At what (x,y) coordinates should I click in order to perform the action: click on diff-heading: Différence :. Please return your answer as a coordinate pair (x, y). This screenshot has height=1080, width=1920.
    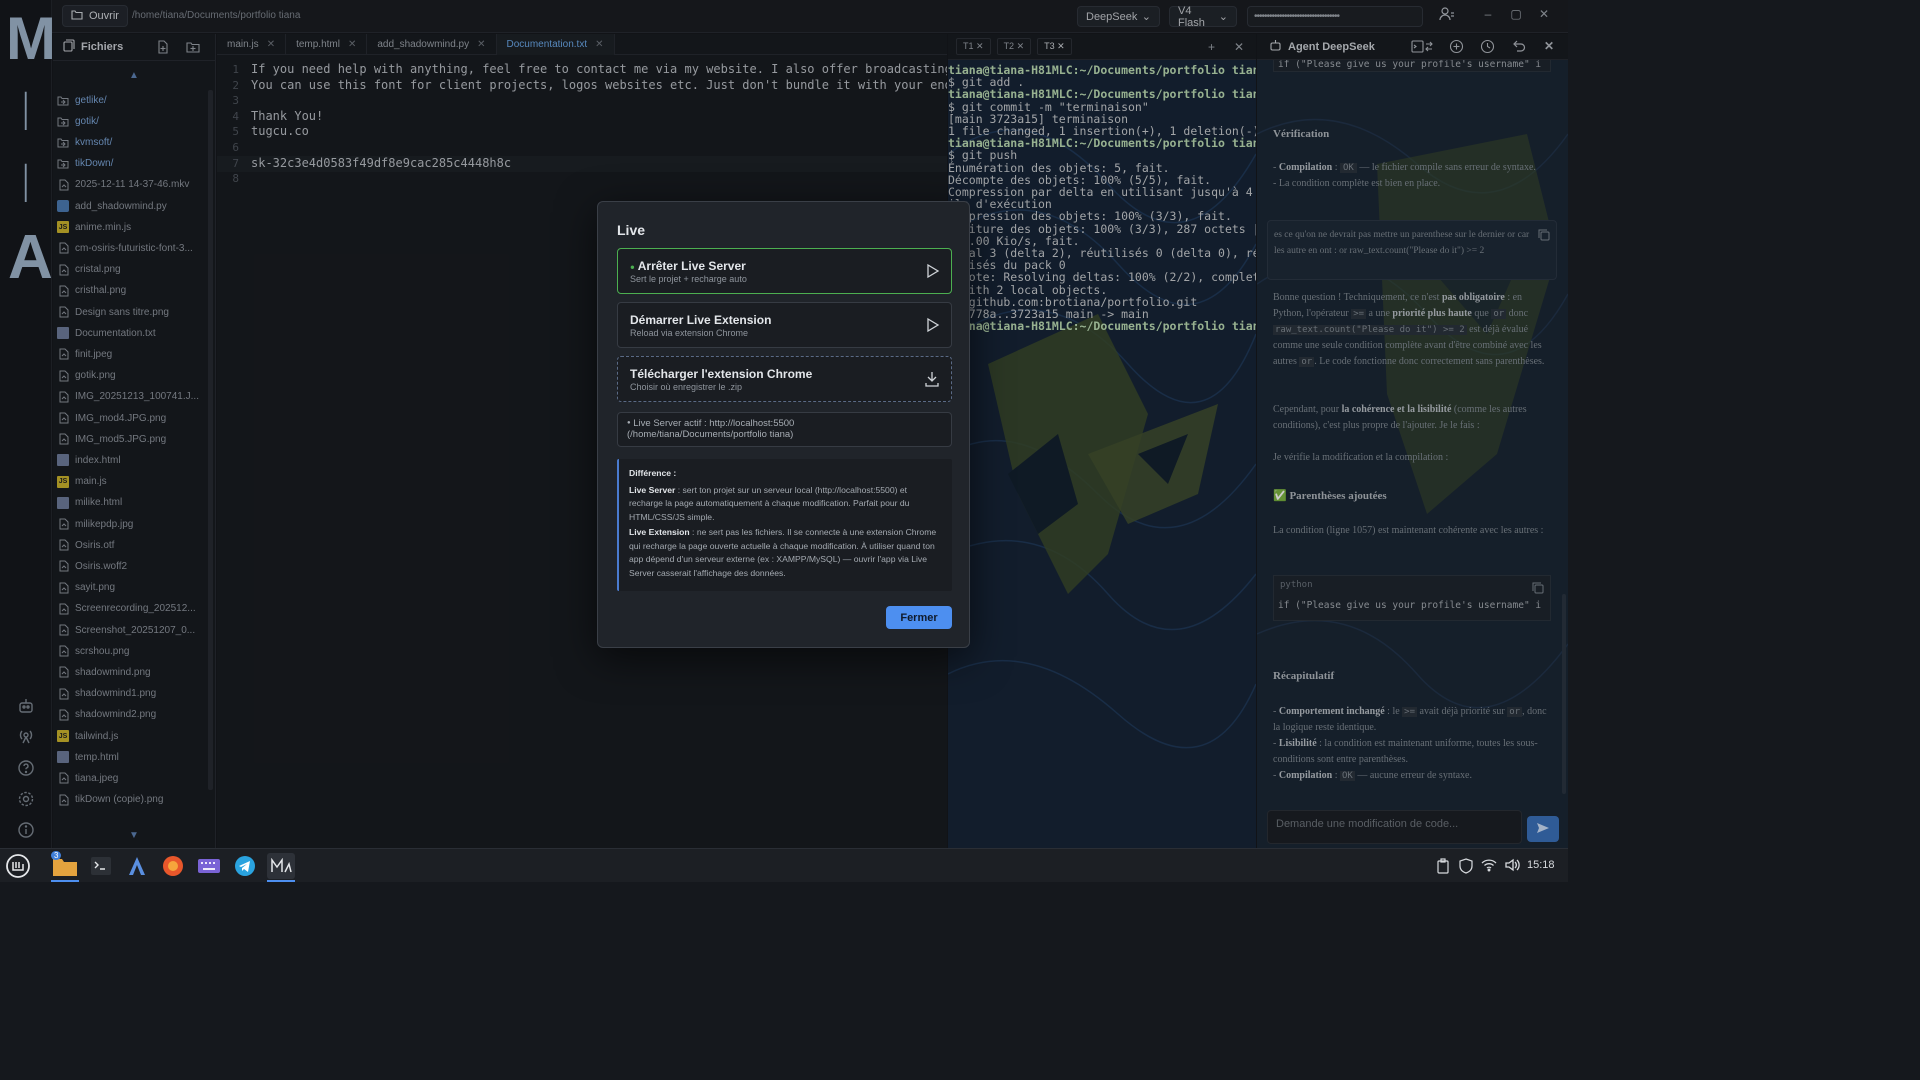
    Looking at the image, I should click on (653, 473).